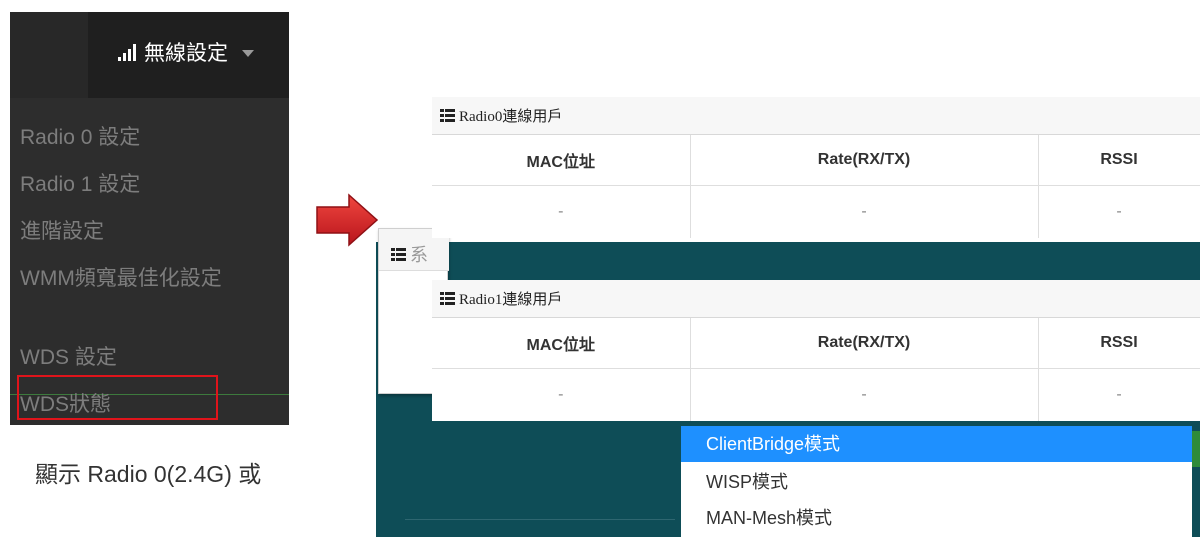 This screenshot has width=1200, height=537. I want to click on table-header: Radio0連線用戶, so click(816, 116).